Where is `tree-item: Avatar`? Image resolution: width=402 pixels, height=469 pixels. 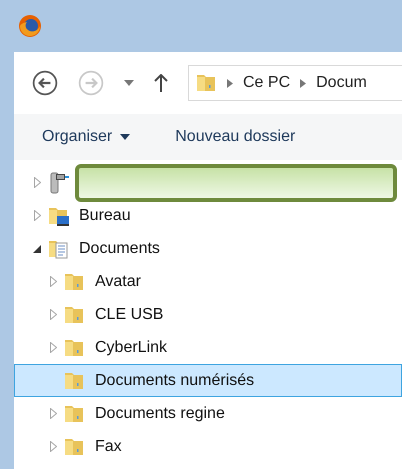
tree-item: Avatar is located at coordinates (208, 281).